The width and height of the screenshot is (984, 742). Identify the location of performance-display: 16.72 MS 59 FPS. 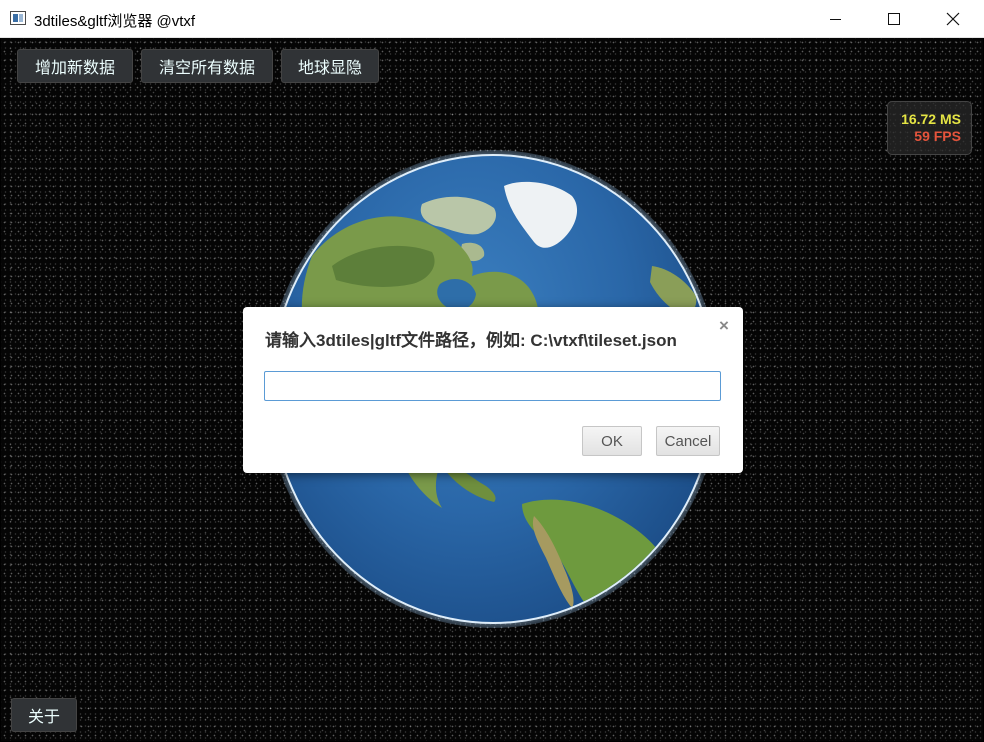
(929, 128).